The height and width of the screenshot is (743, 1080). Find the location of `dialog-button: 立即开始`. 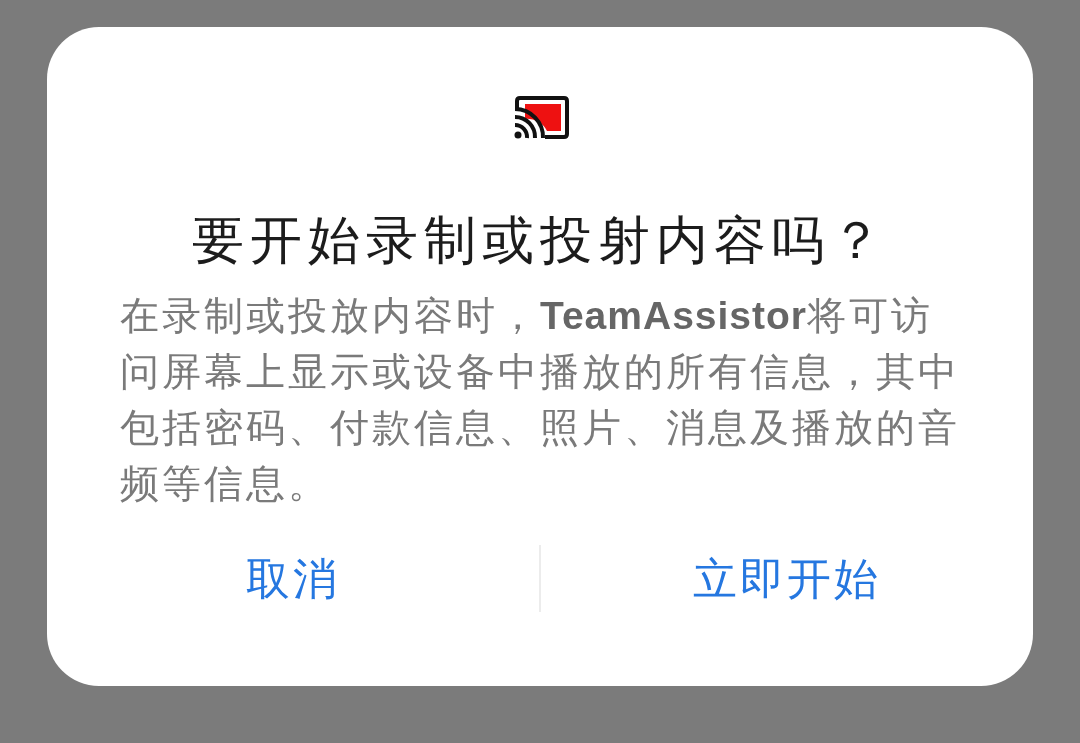

dialog-button: 立即开始 is located at coordinates (787, 578).